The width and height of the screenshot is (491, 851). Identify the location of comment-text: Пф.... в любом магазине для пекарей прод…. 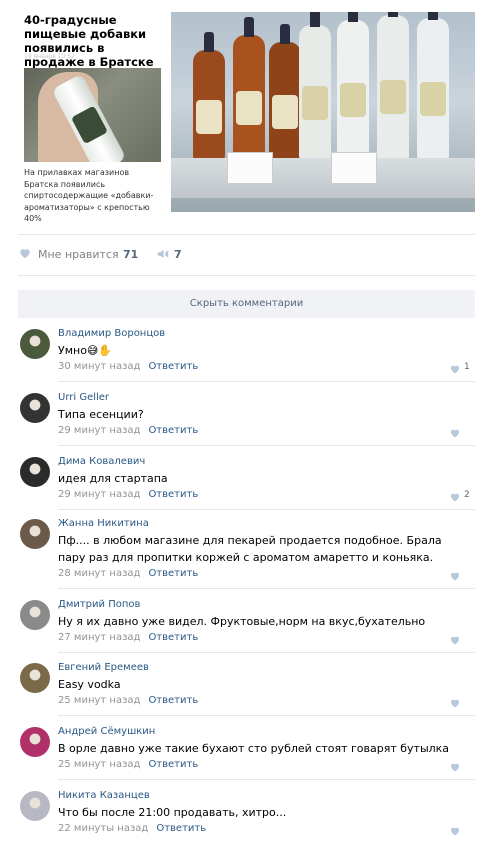
(250, 549).